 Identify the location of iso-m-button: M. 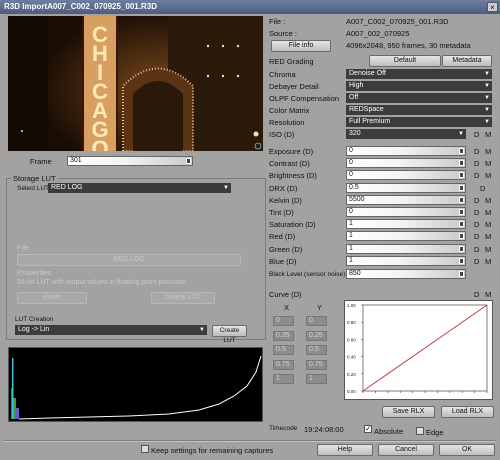
(488, 134).